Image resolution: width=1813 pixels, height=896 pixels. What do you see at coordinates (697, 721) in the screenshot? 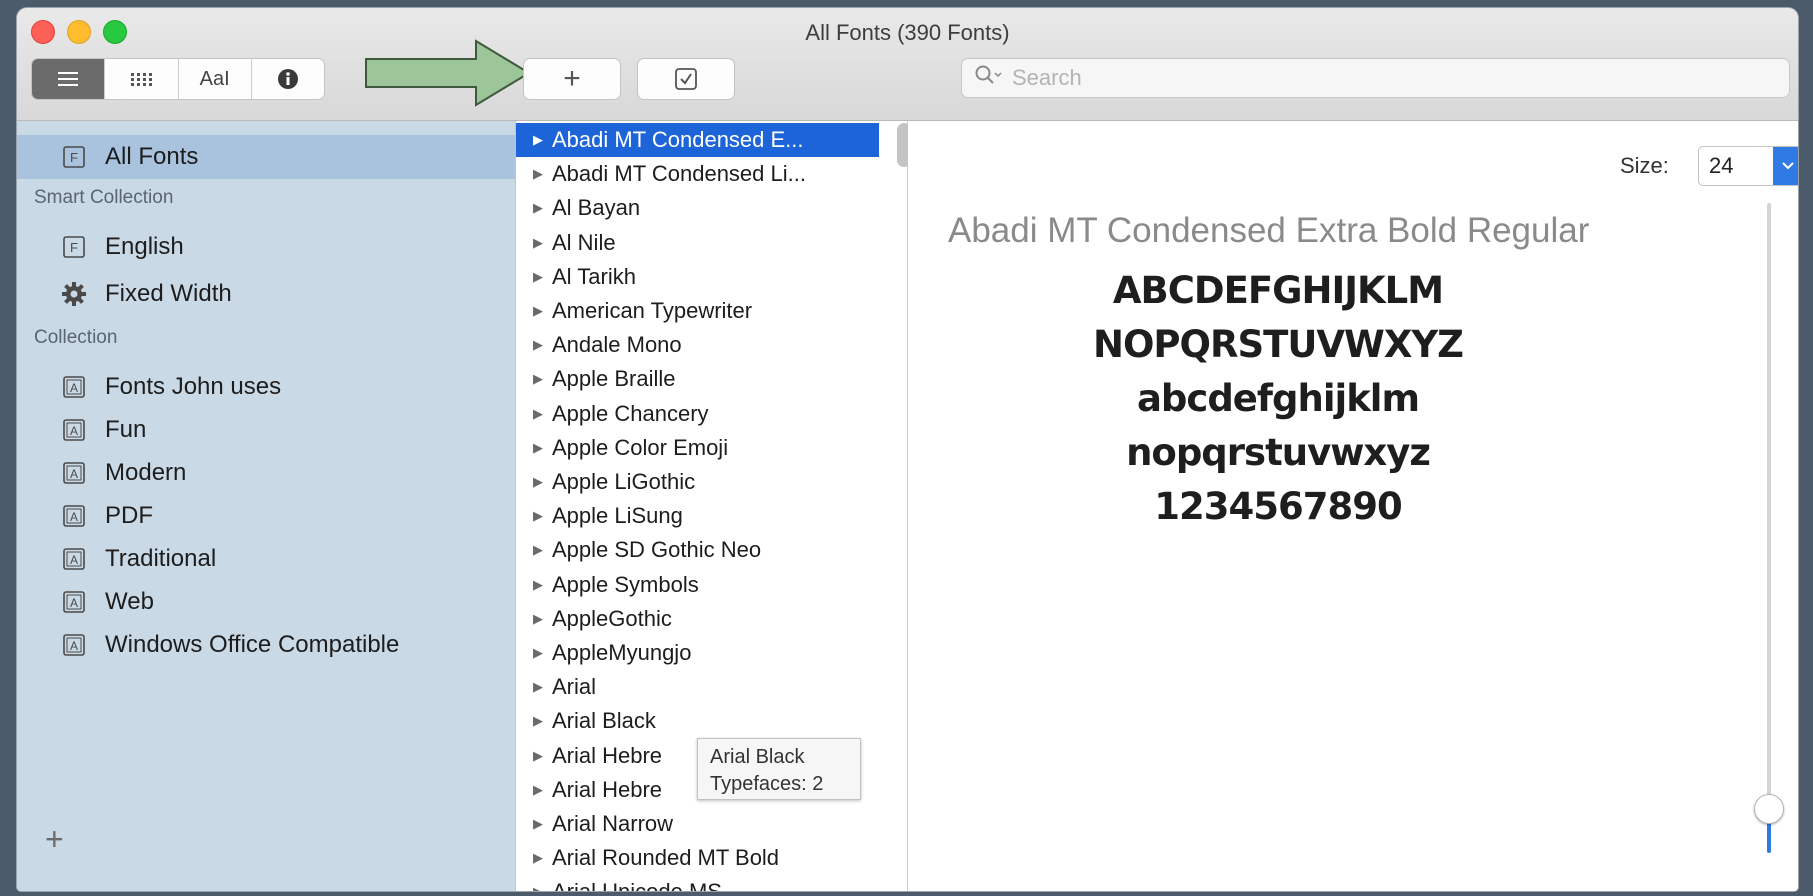
I see `font-list-item: ▶ Arial Black` at bounding box center [697, 721].